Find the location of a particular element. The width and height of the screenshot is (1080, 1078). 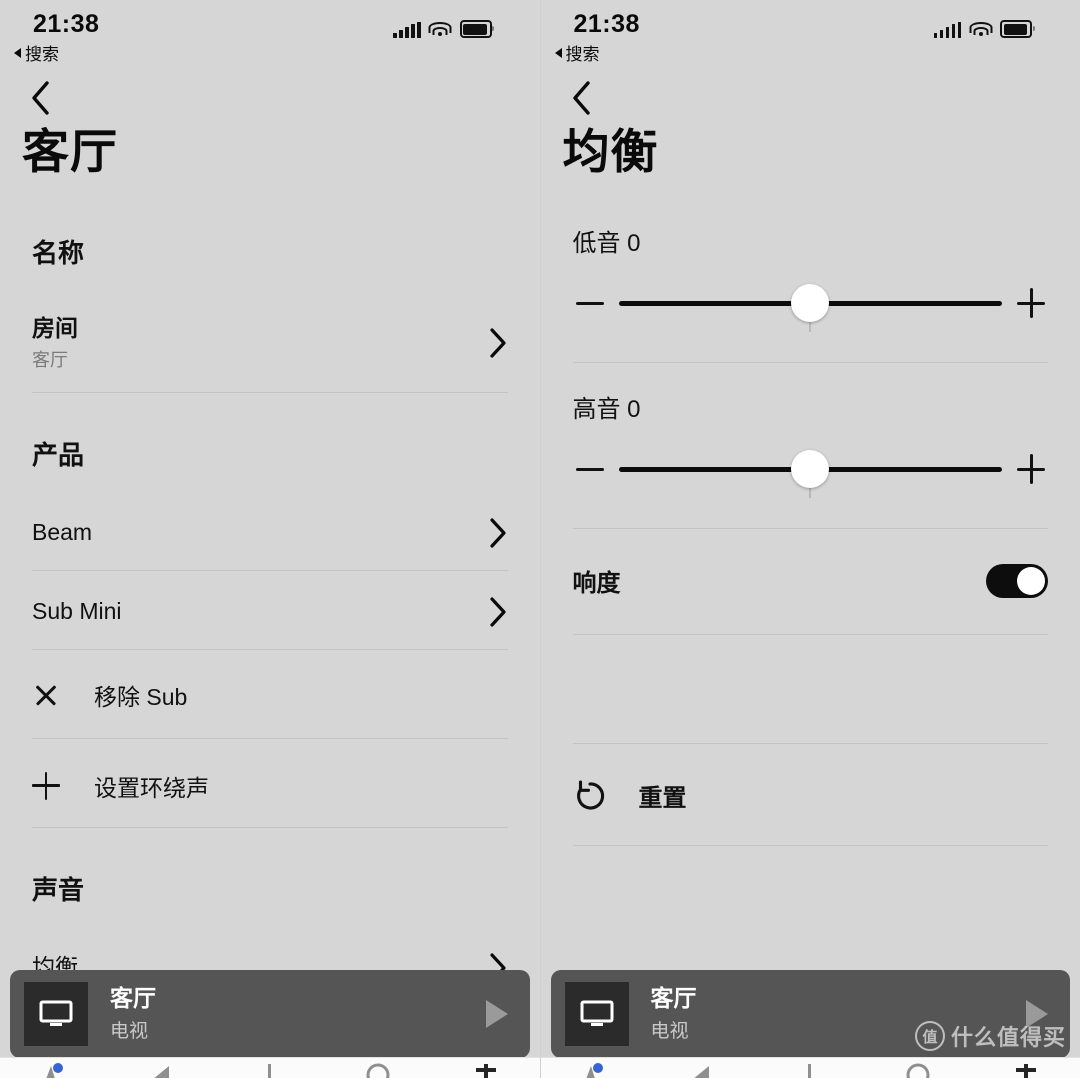

status-bar-right: 21:38 is located at coordinates (810, 23).